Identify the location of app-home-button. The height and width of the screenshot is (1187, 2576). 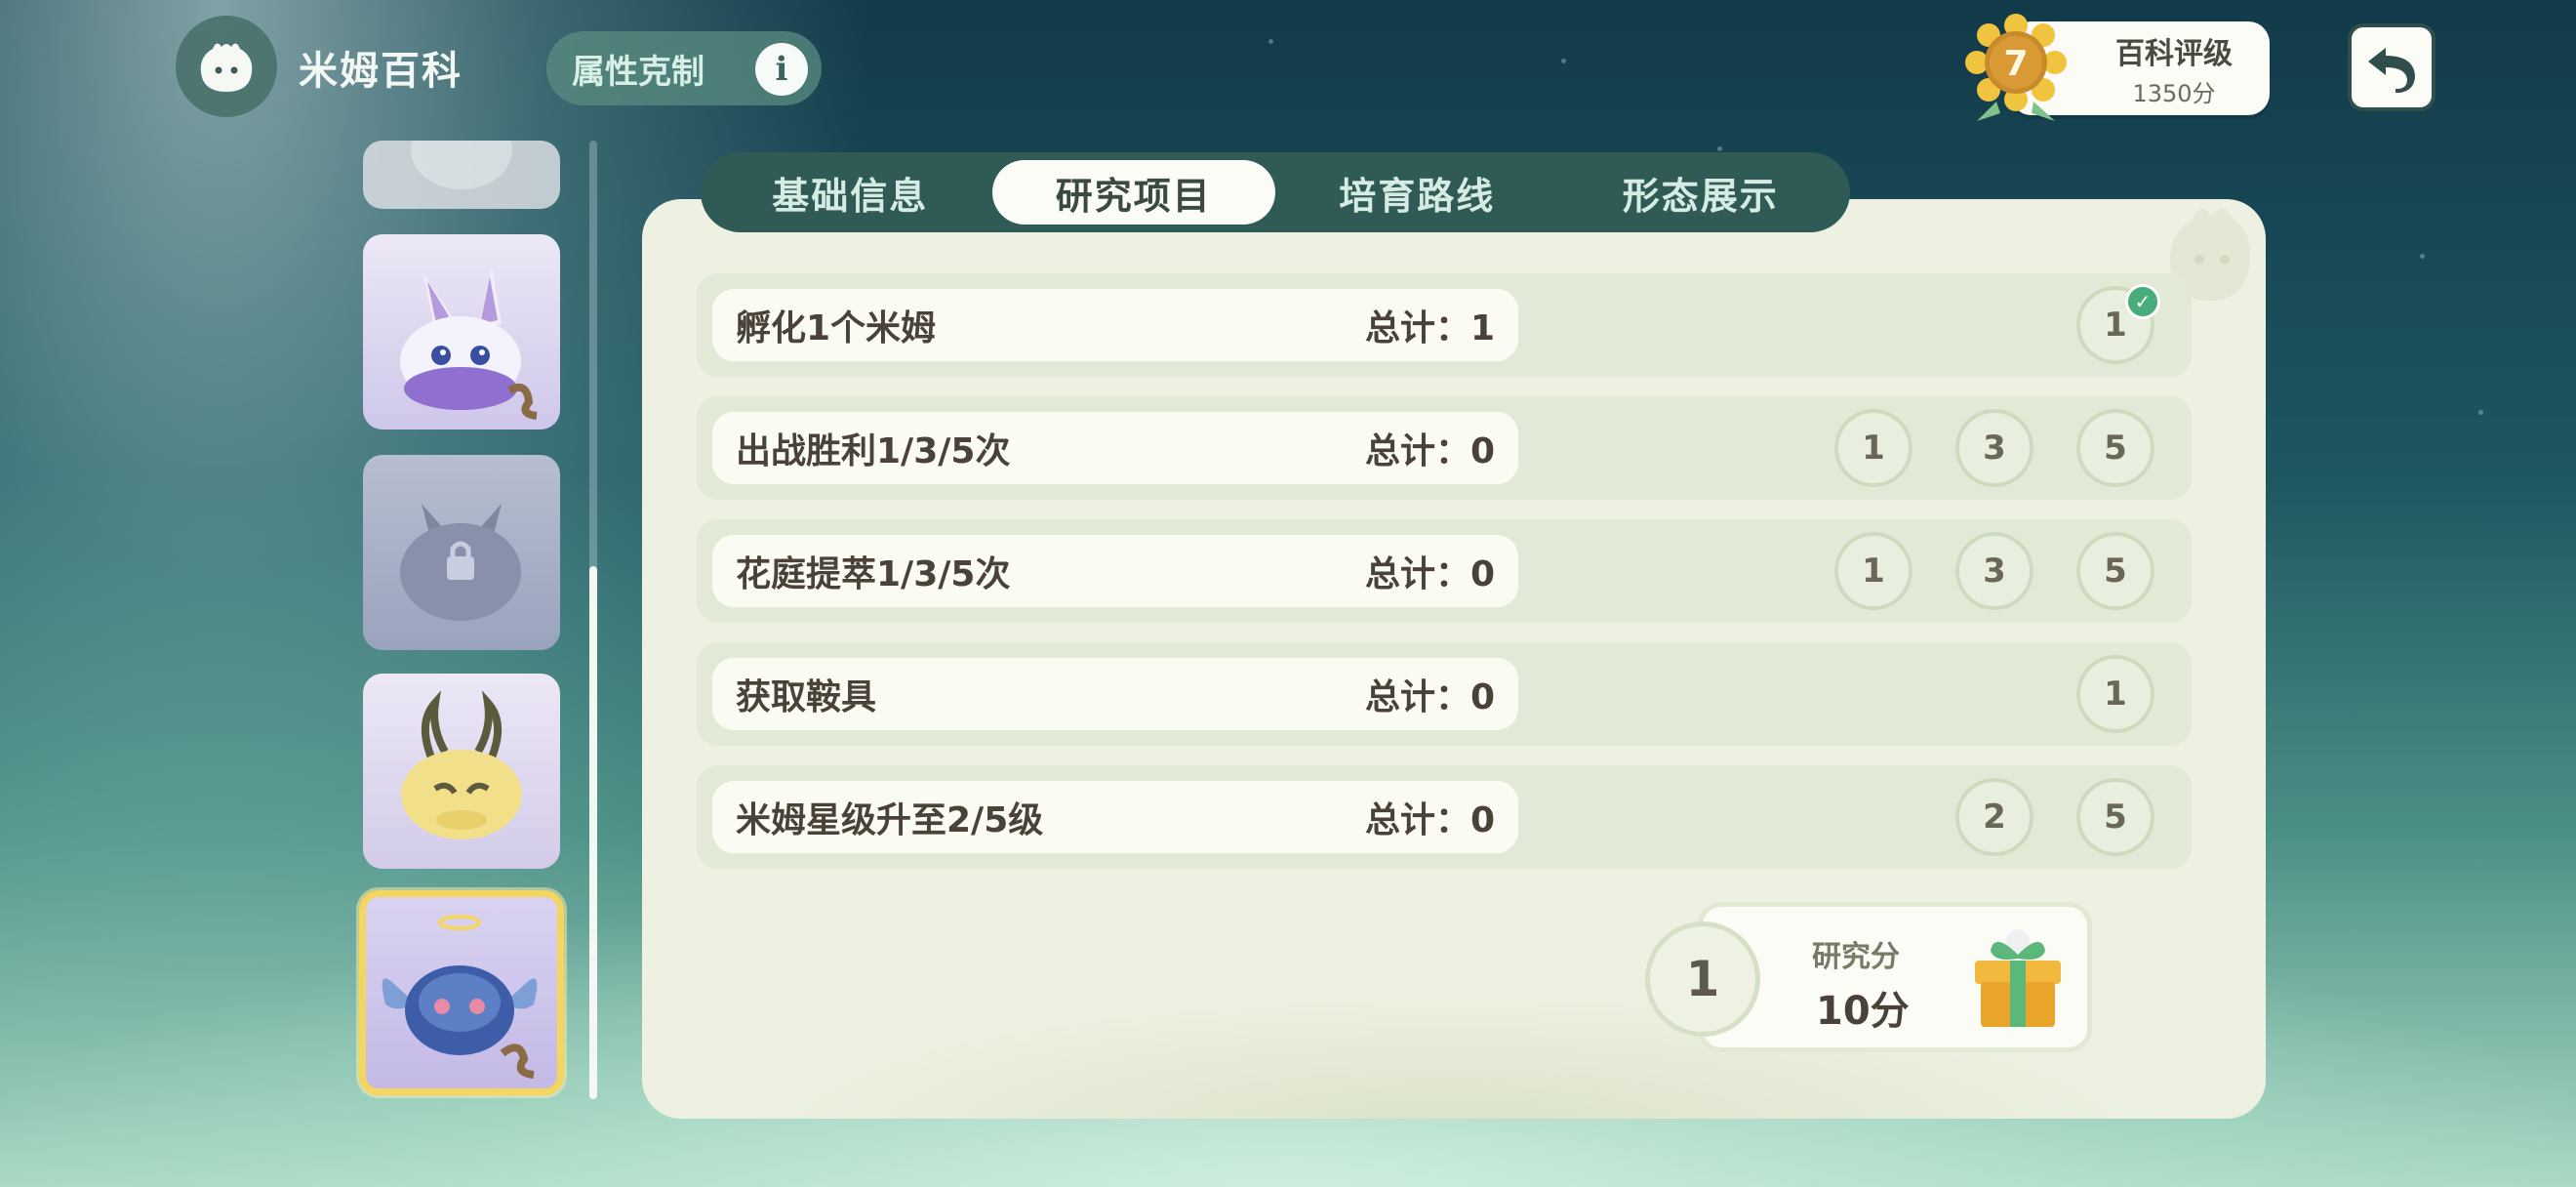
(226, 66).